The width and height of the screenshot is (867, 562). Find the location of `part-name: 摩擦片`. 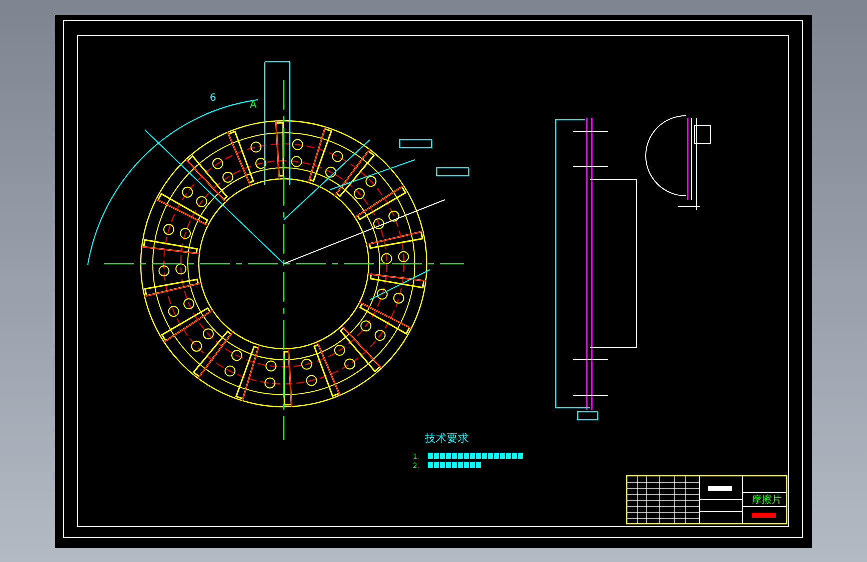

part-name: 摩擦片 is located at coordinates (767, 500).